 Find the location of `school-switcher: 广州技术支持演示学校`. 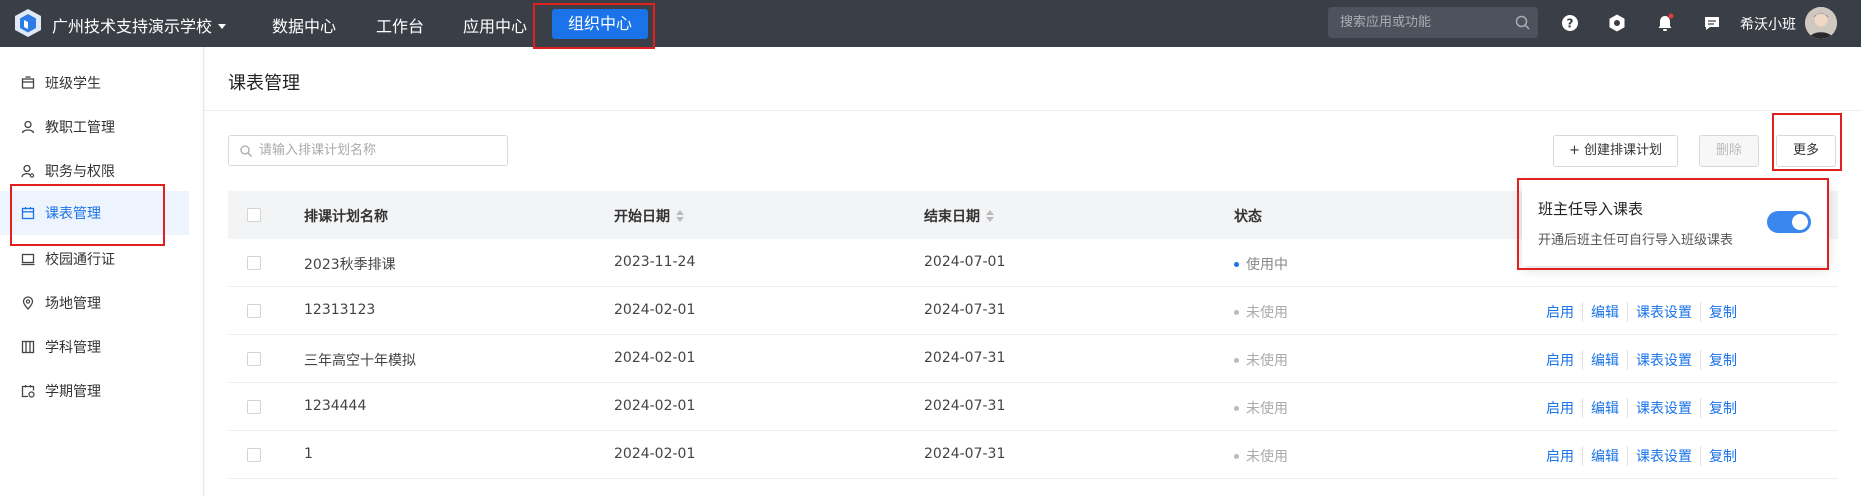

school-switcher: 广州技术支持演示学校 is located at coordinates (139, 25).